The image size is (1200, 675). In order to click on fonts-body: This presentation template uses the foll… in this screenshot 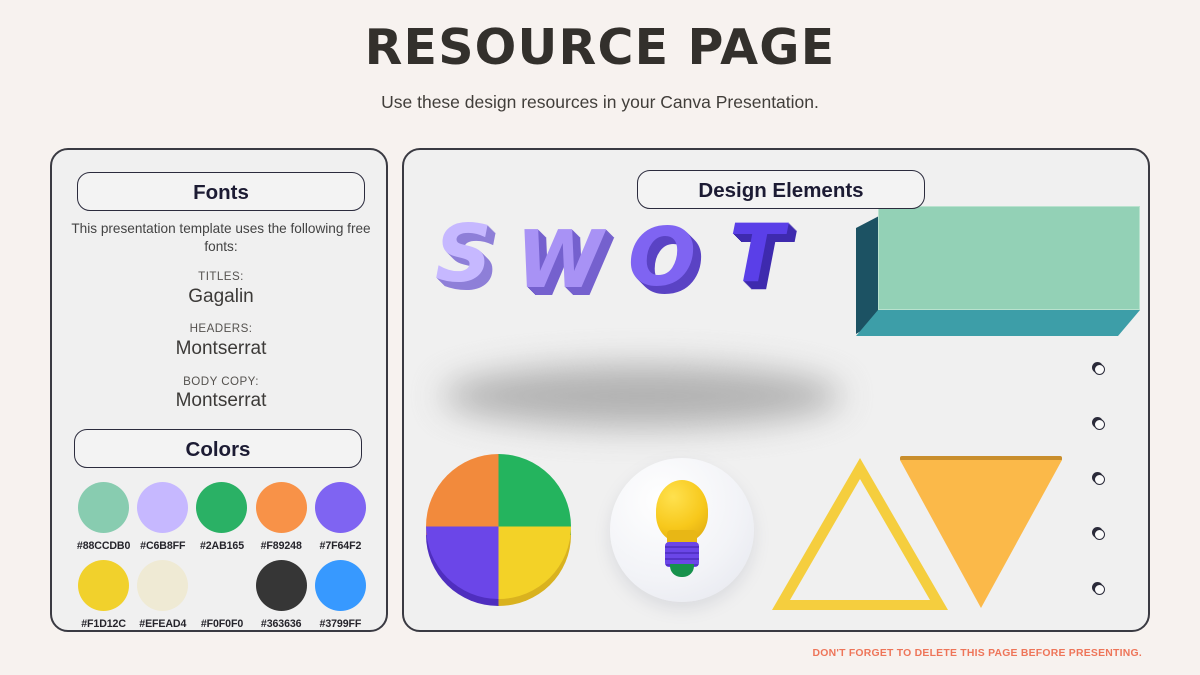, I will do `click(221, 332)`.